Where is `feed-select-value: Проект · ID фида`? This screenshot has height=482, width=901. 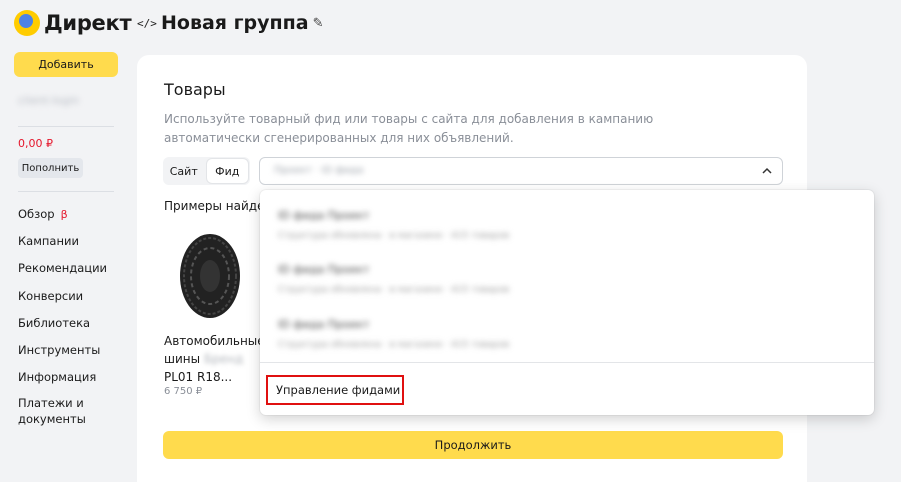
feed-select-value: Проект · ID фида is located at coordinates (319, 170).